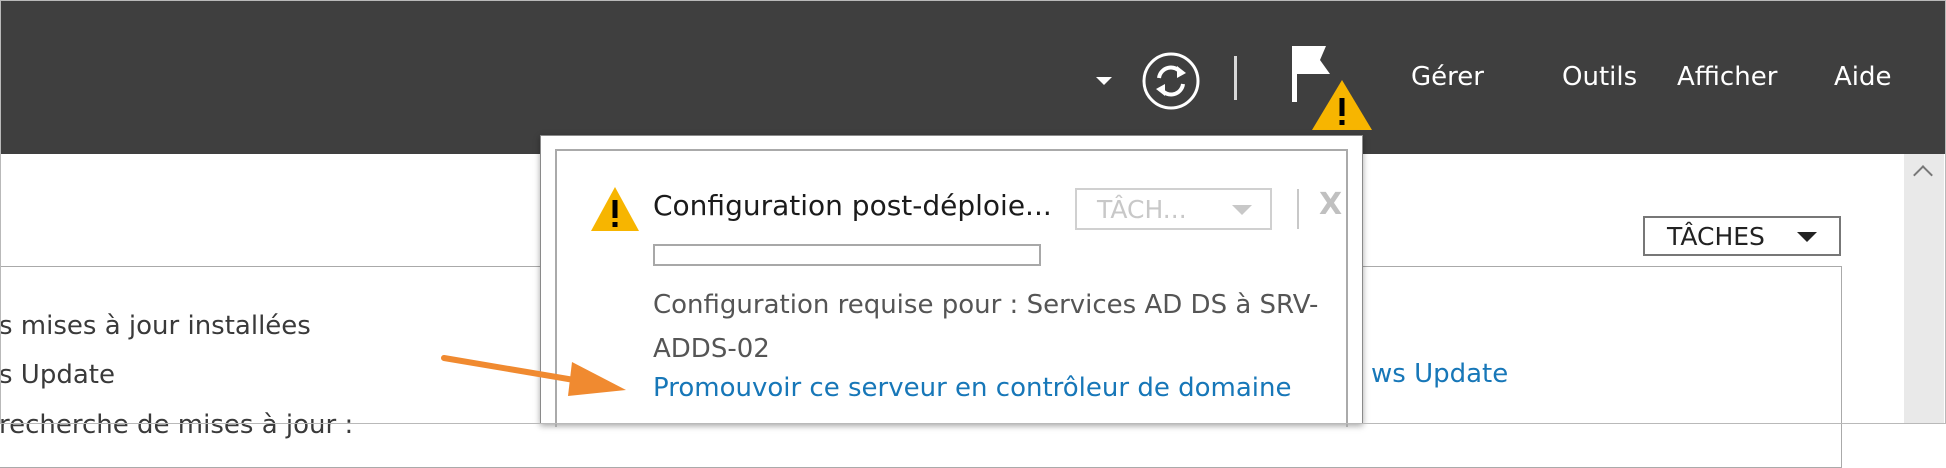  Describe the element at coordinates (1330, 204) in the screenshot. I see `close-icon: X` at that location.